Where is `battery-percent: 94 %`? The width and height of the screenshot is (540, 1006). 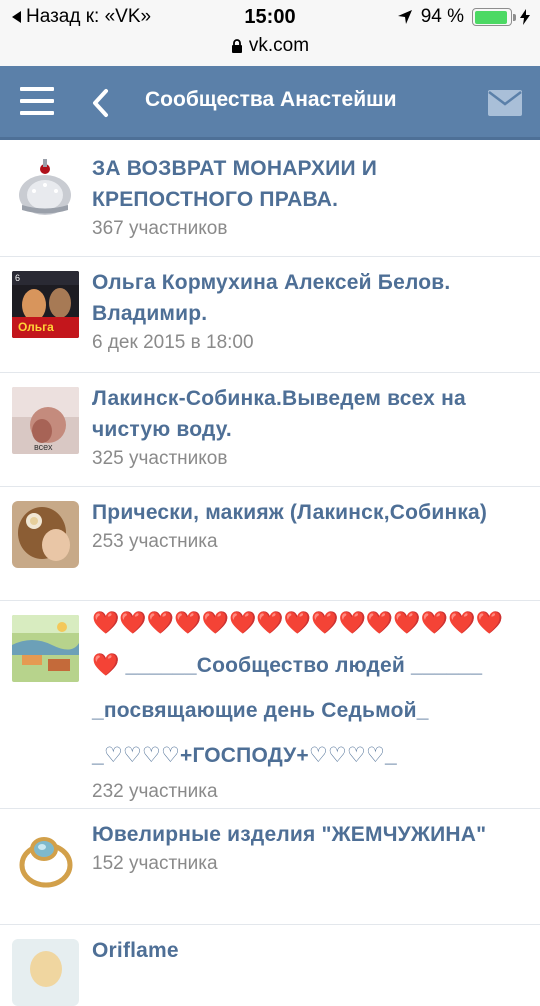
battery-percent: 94 % is located at coordinates (442, 16).